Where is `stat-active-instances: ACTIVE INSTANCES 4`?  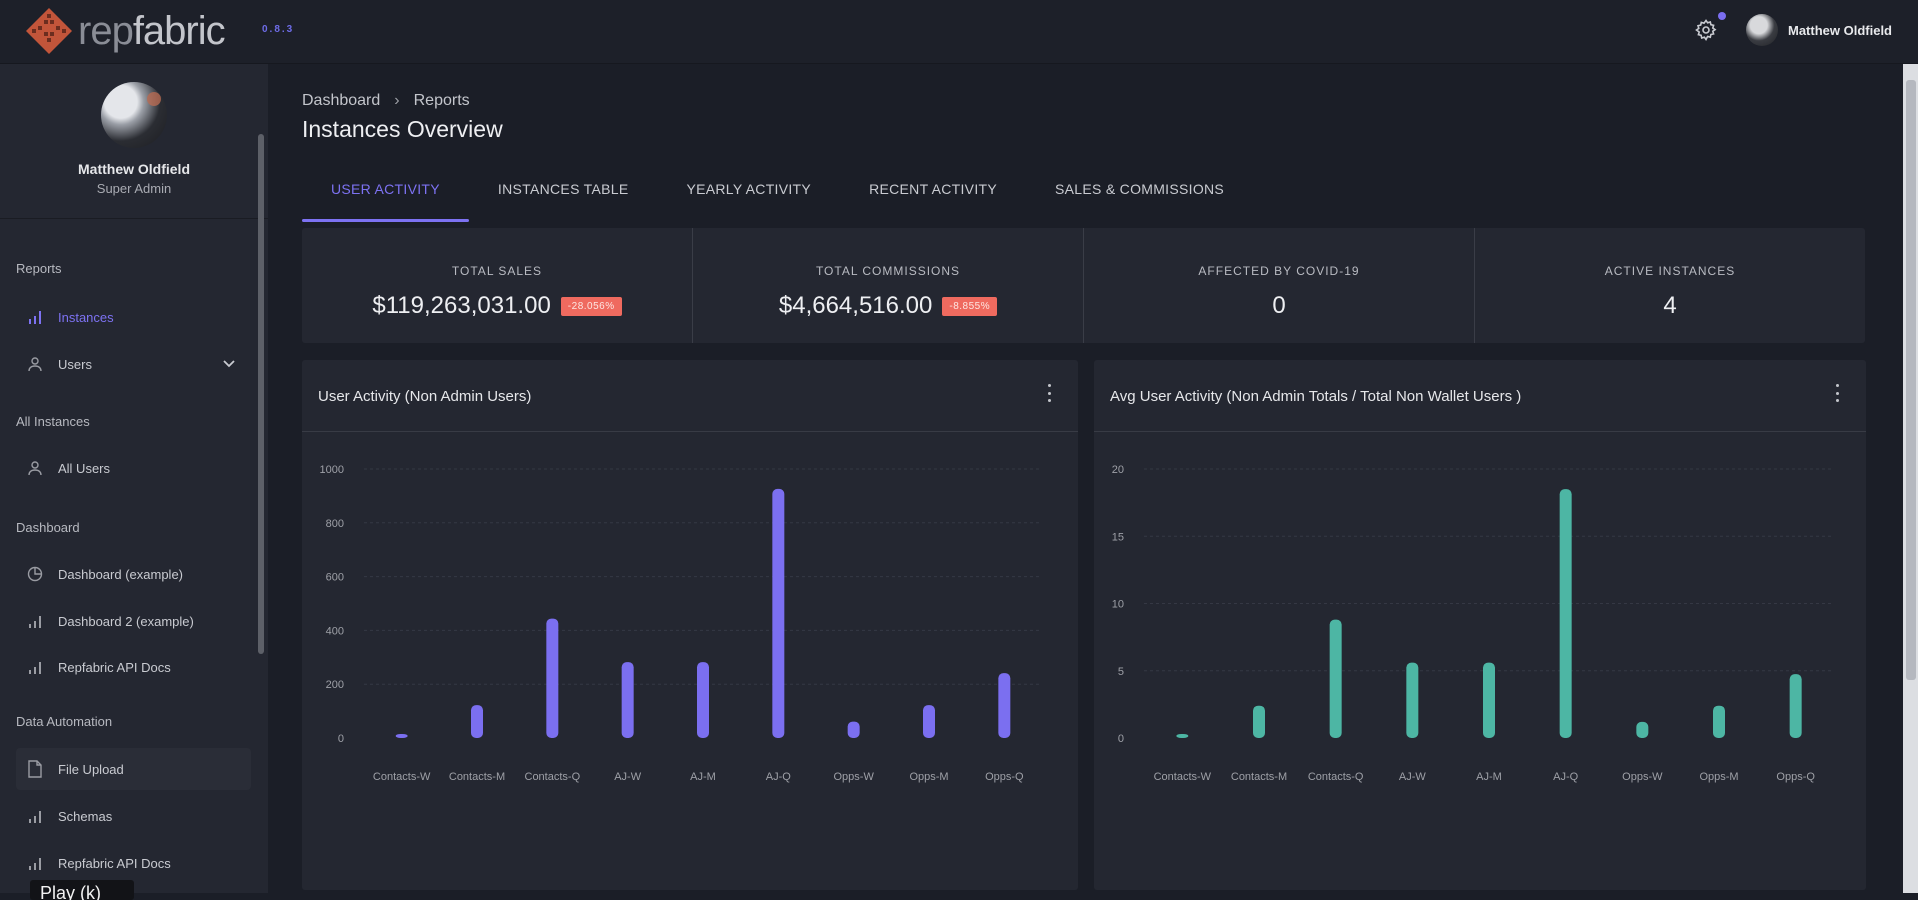 stat-active-instances: ACTIVE INSTANCES 4 is located at coordinates (1670, 285).